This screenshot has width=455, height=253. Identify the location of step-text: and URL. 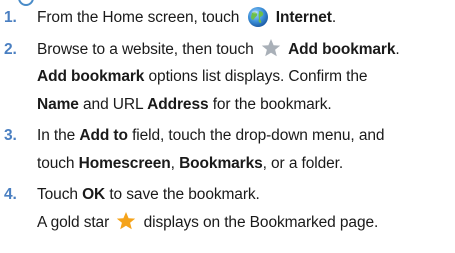
(113, 104).